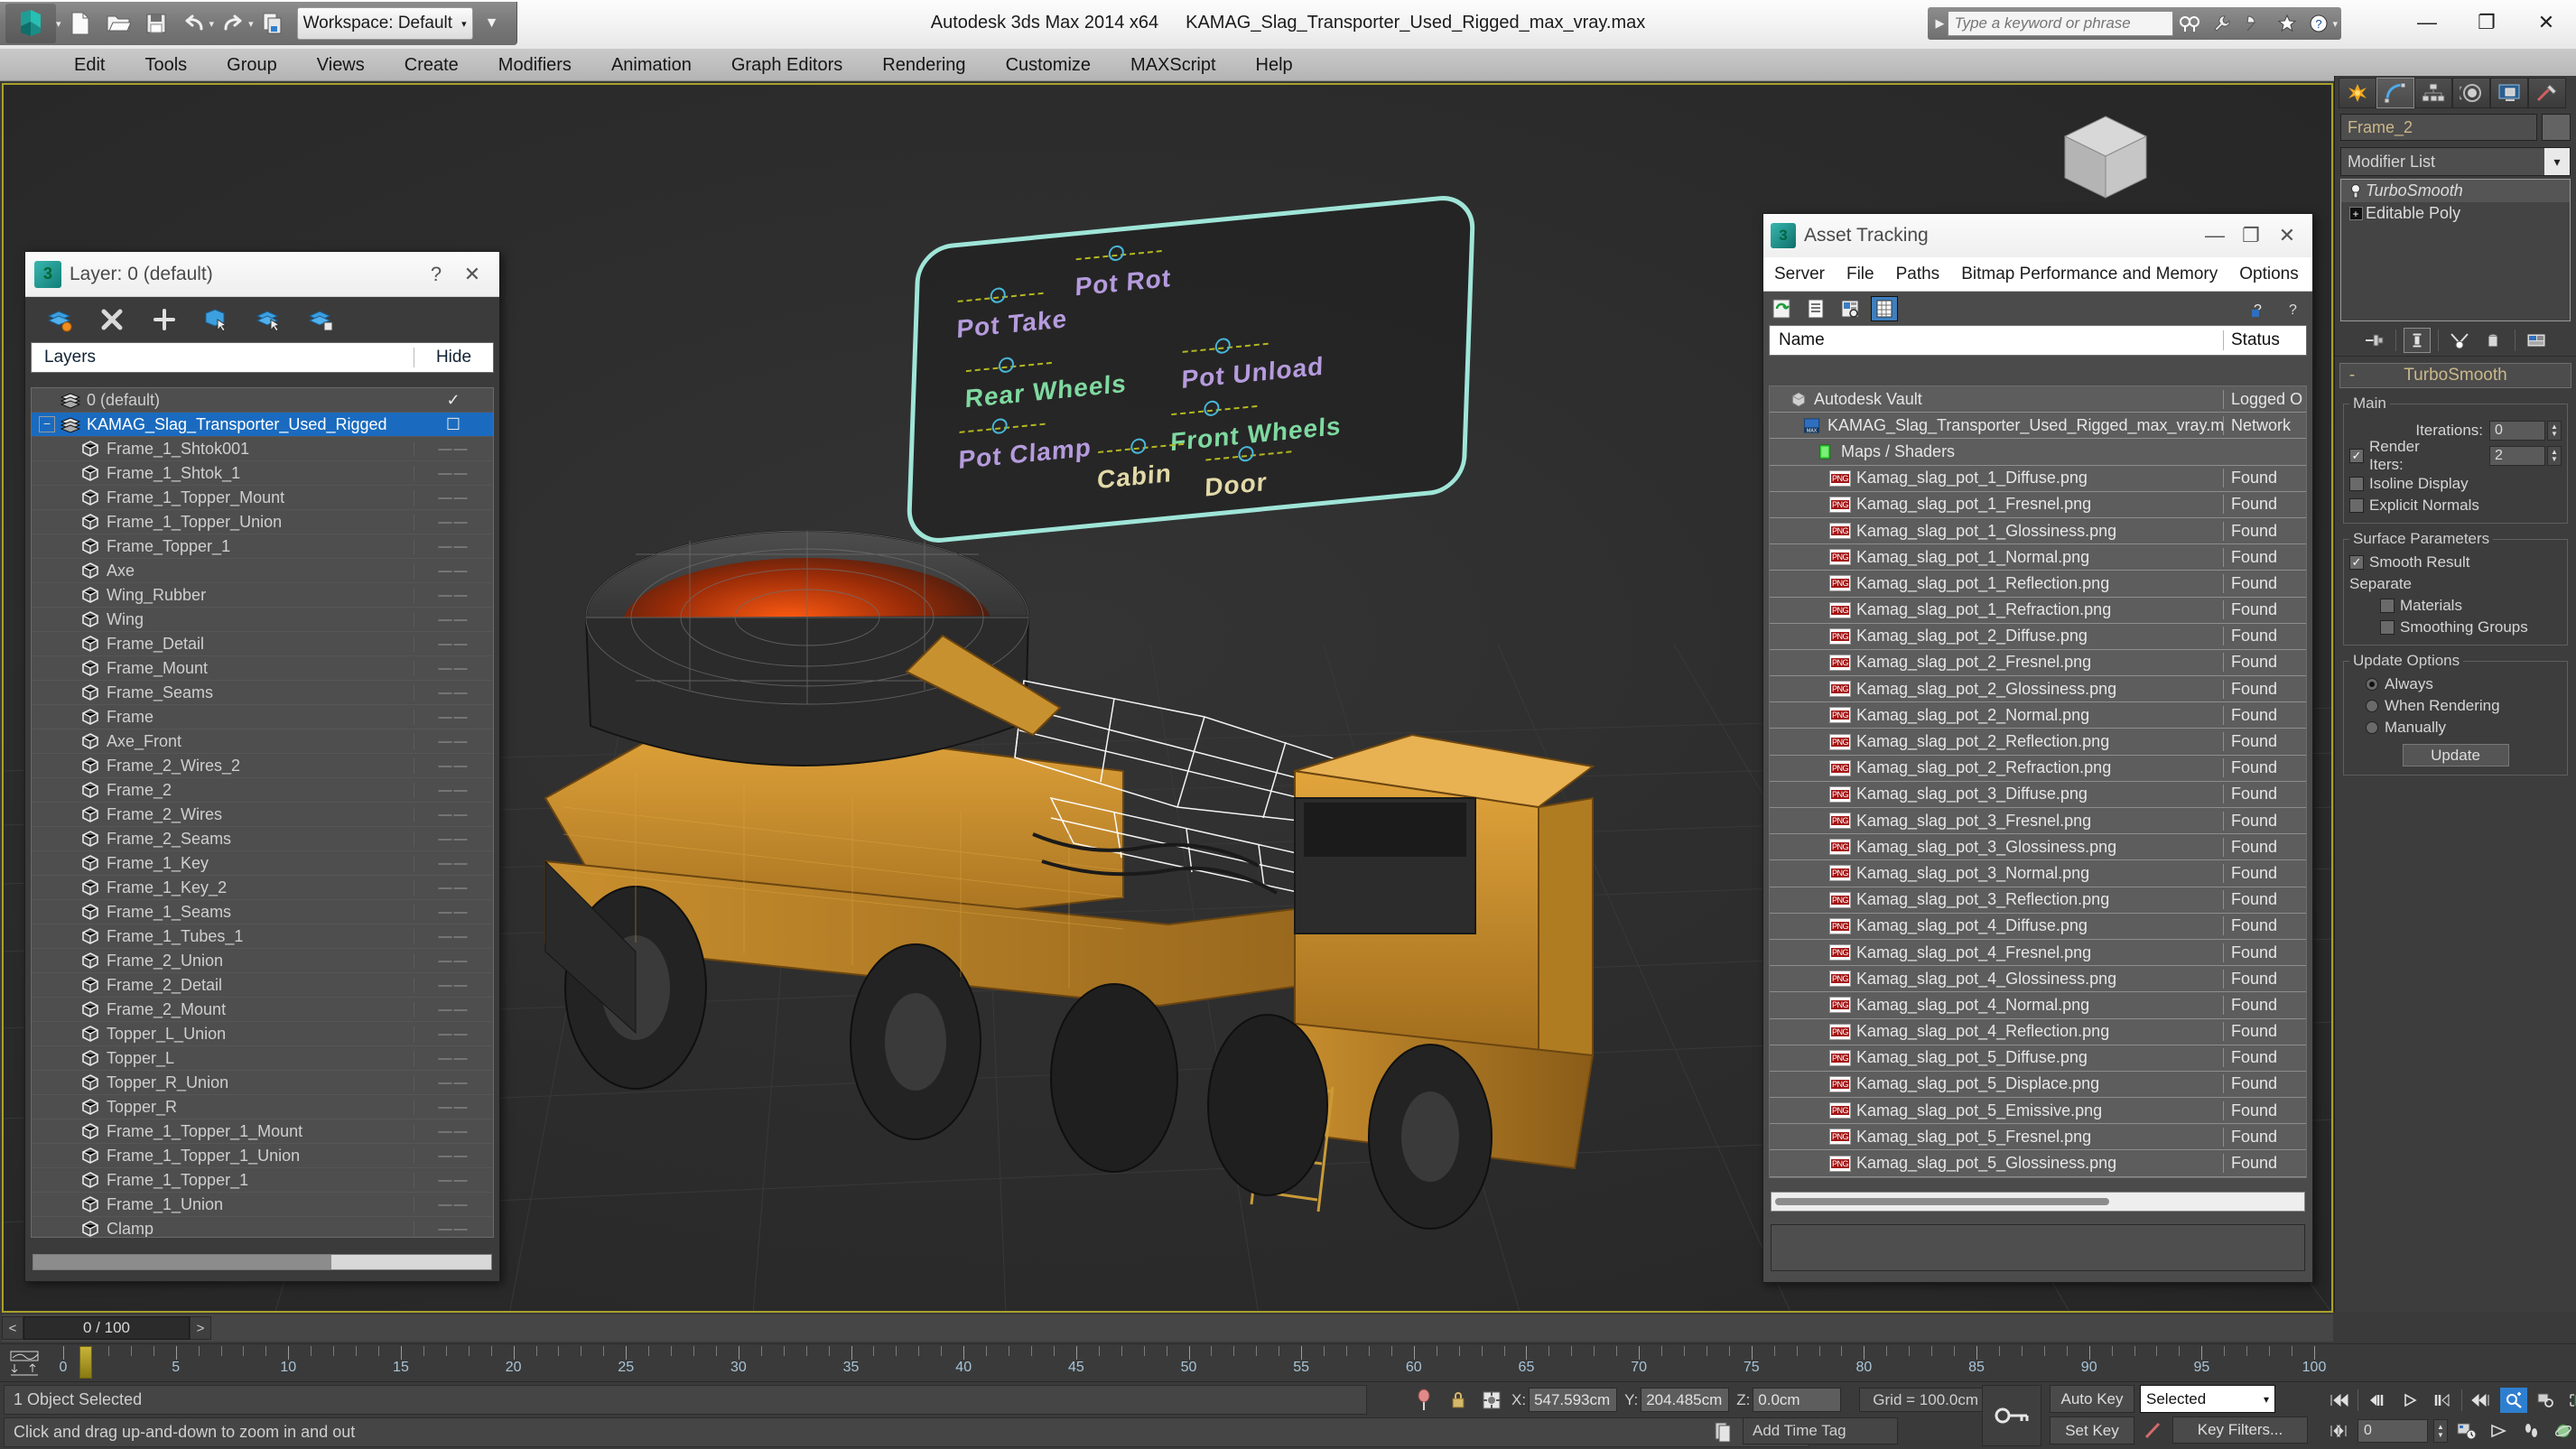 This screenshot has width=2576, height=1449. What do you see at coordinates (923, 65) in the screenshot?
I see `menu-item-rendering: Rendering` at bounding box center [923, 65].